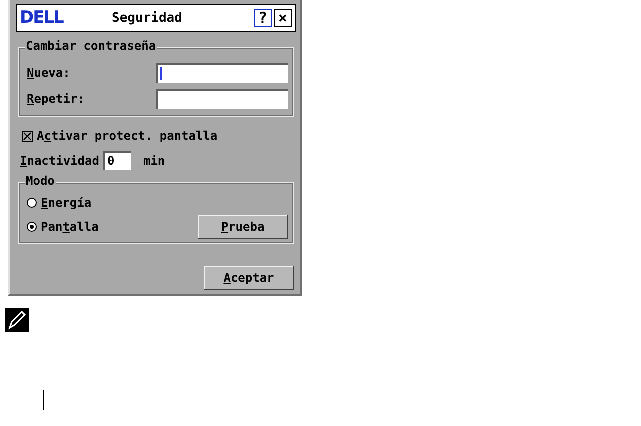  Describe the element at coordinates (27, 136) in the screenshot. I see `checkbox` at that location.